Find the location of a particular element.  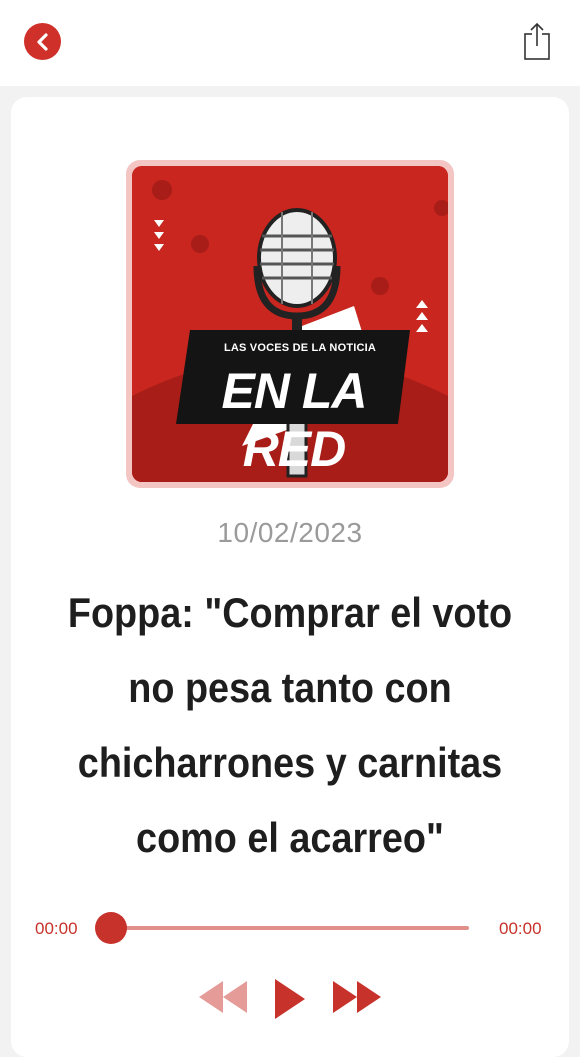

share-button is located at coordinates (537, 42).